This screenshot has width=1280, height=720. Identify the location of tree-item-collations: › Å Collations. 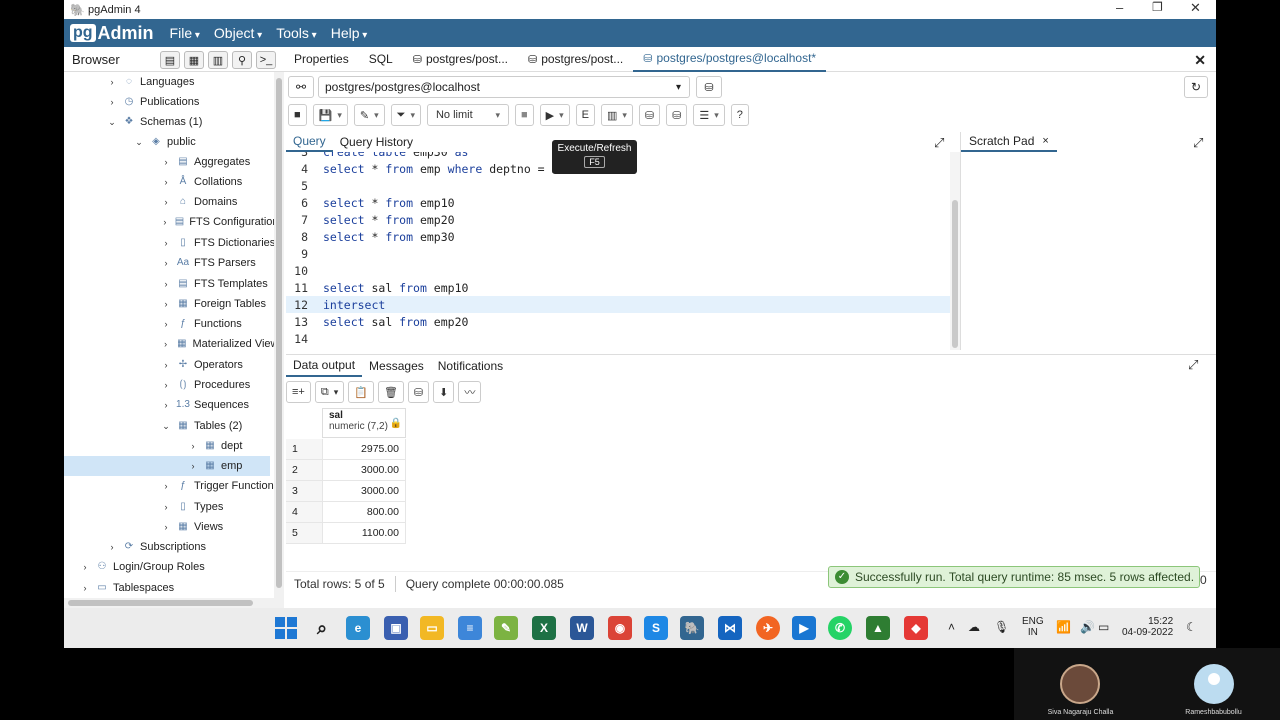
(169, 182).